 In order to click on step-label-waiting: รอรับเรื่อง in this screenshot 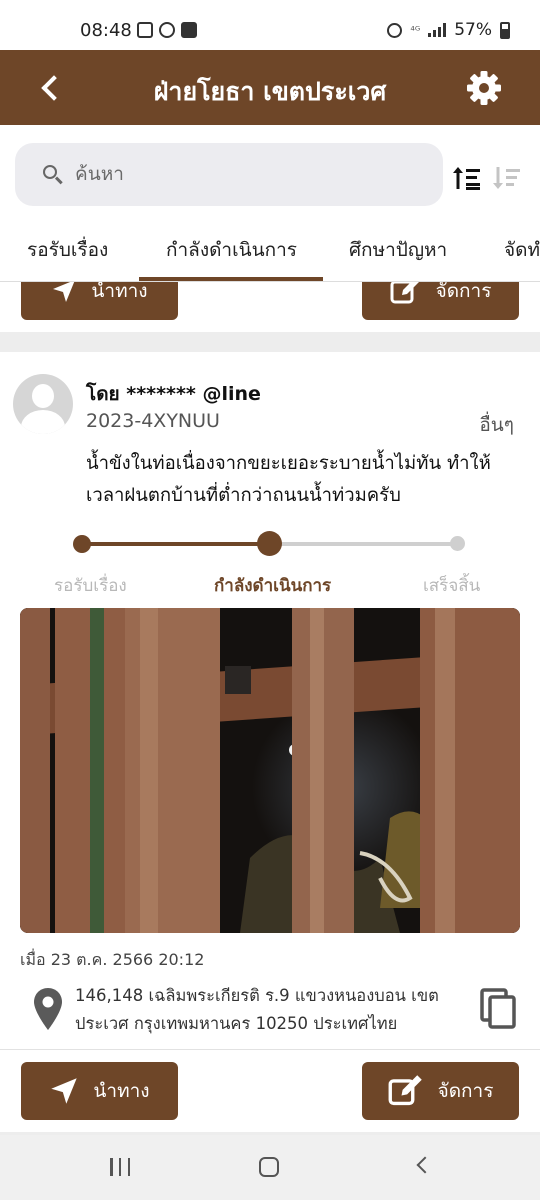, I will do `click(90, 586)`.